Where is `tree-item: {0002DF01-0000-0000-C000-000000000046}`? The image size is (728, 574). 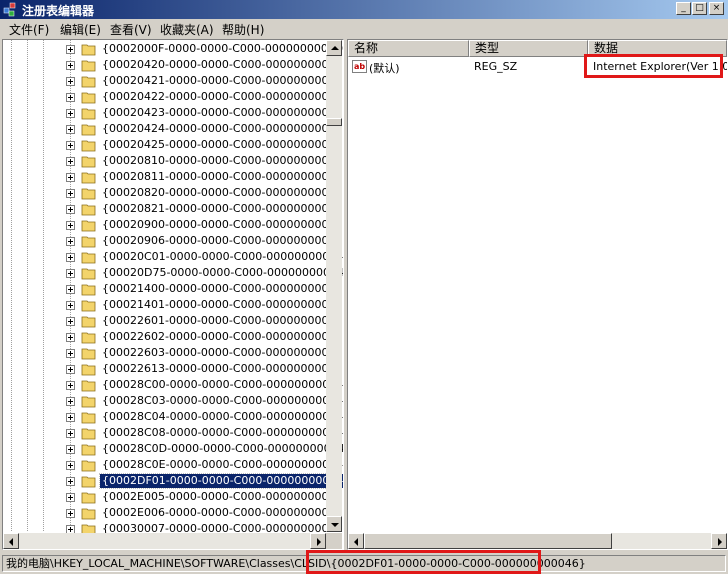 tree-item: {0002DF01-0000-0000-C000-000000000046} is located at coordinates (173, 481).